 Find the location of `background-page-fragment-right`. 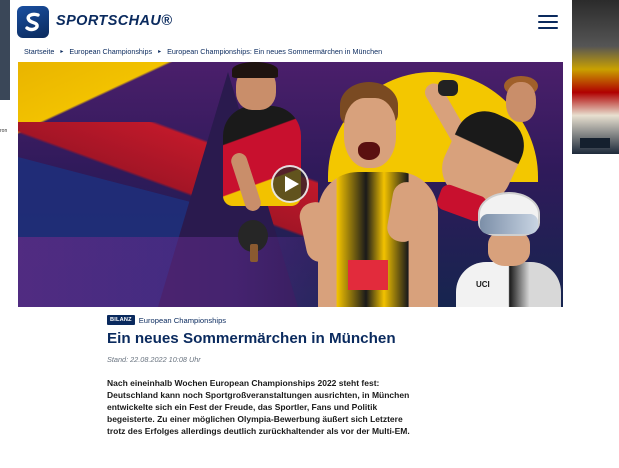

background-page-fragment-right is located at coordinates (595, 77).